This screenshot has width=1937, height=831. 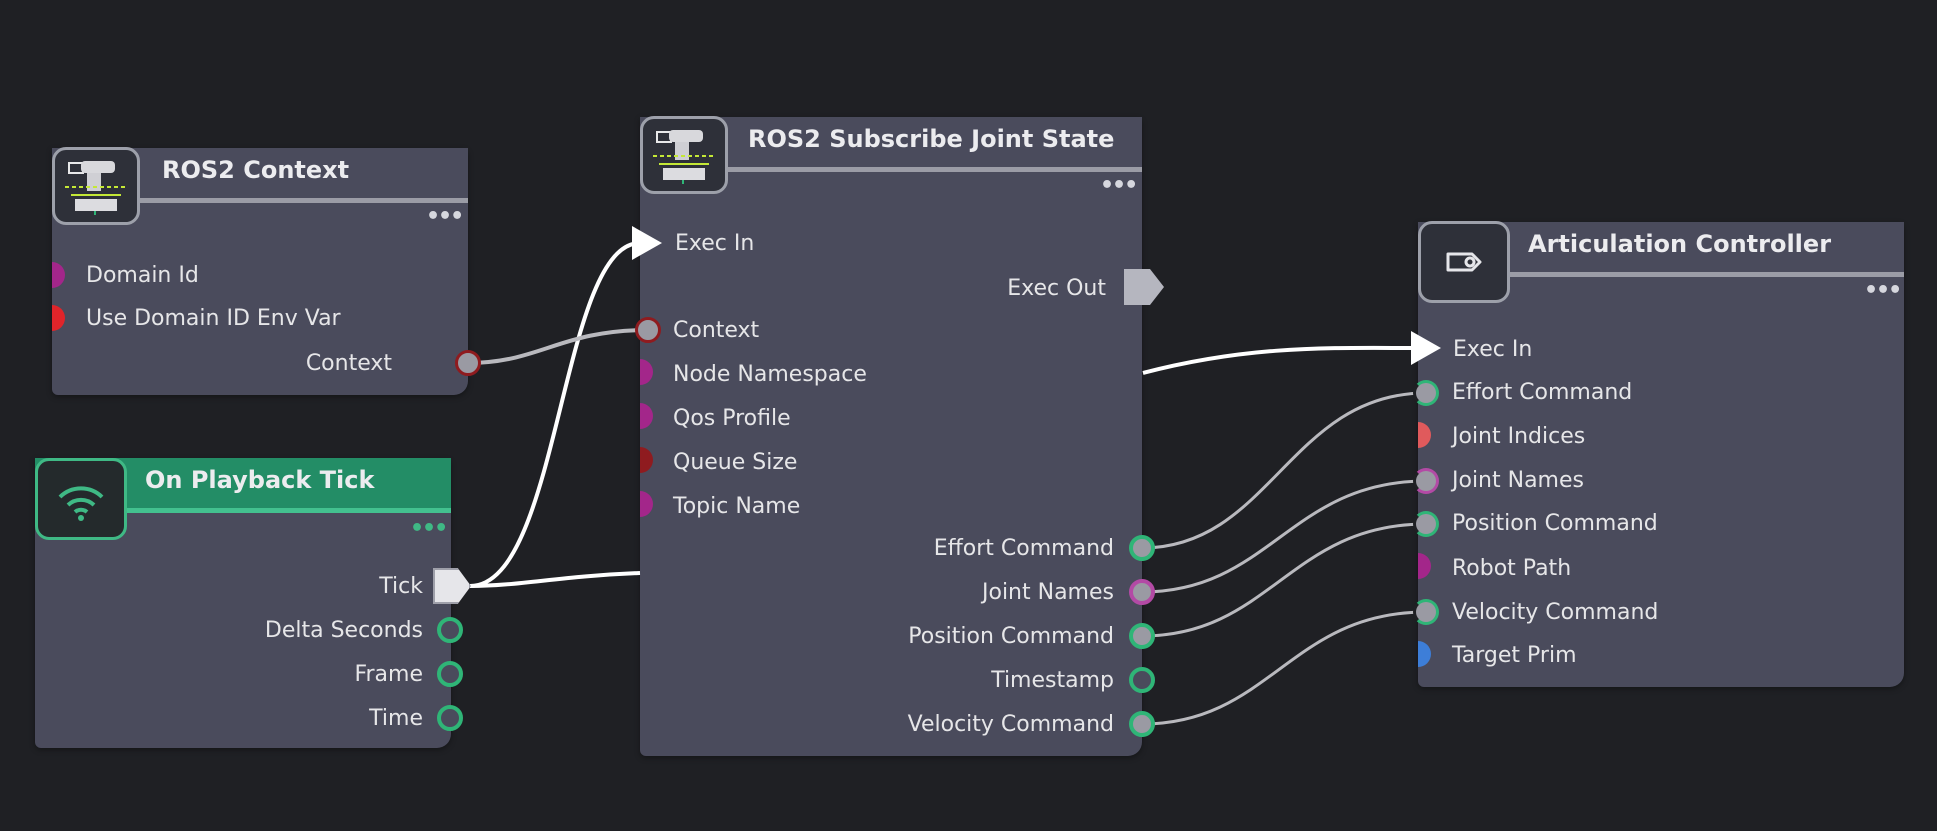 I want to click on context-output-label: Context, so click(x=348, y=363).